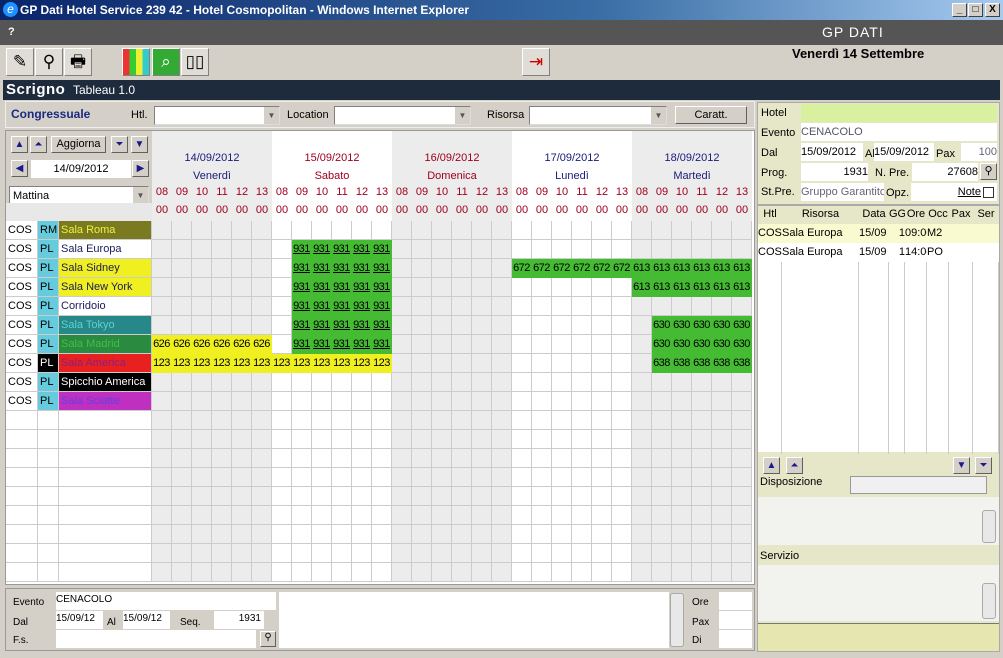 This screenshot has width=1003, height=658. I want to click on seq-field: 1931, so click(239, 620).